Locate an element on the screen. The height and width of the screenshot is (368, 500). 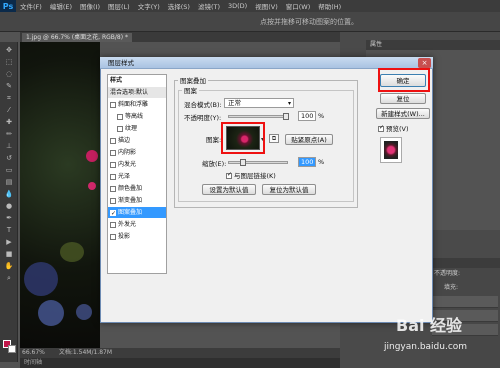
text-tool-icon: T is located at coordinates (9, 230).